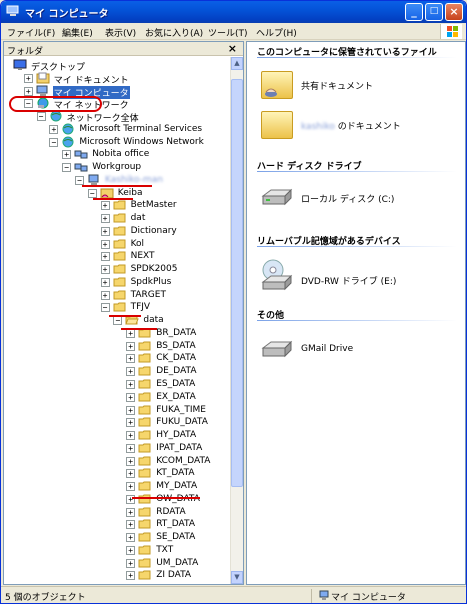 This screenshot has height=604, width=467. What do you see at coordinates (237, 63) in the screenshot?
I see `scroll-up-icon: ▲` at bounding box center [237, 63].